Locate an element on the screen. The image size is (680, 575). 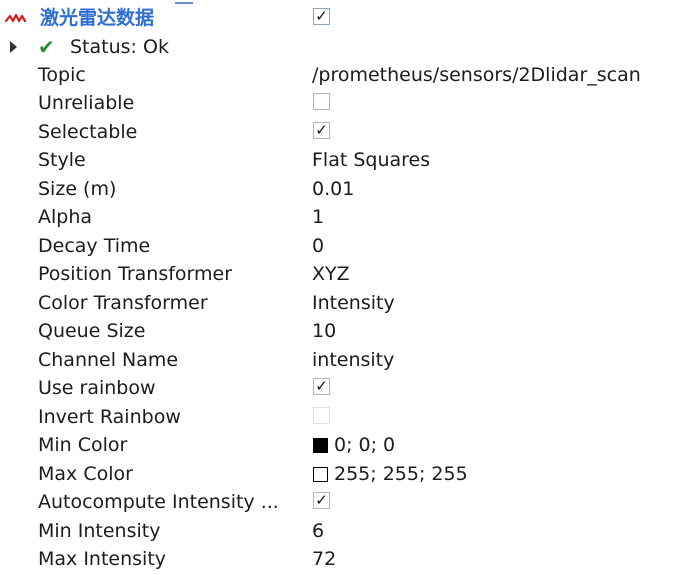
property-name: Queue Size is located at coordinates (92, 331).